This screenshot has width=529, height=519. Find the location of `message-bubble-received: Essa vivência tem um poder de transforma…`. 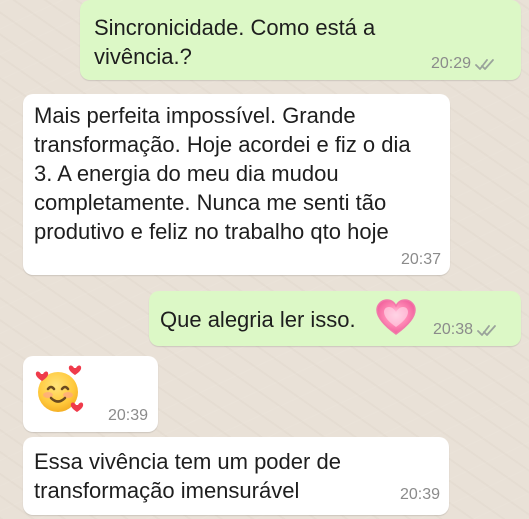

message-bubble-received: Essa vivência tem um poder de transforma… is located at coordinates (236, 476).